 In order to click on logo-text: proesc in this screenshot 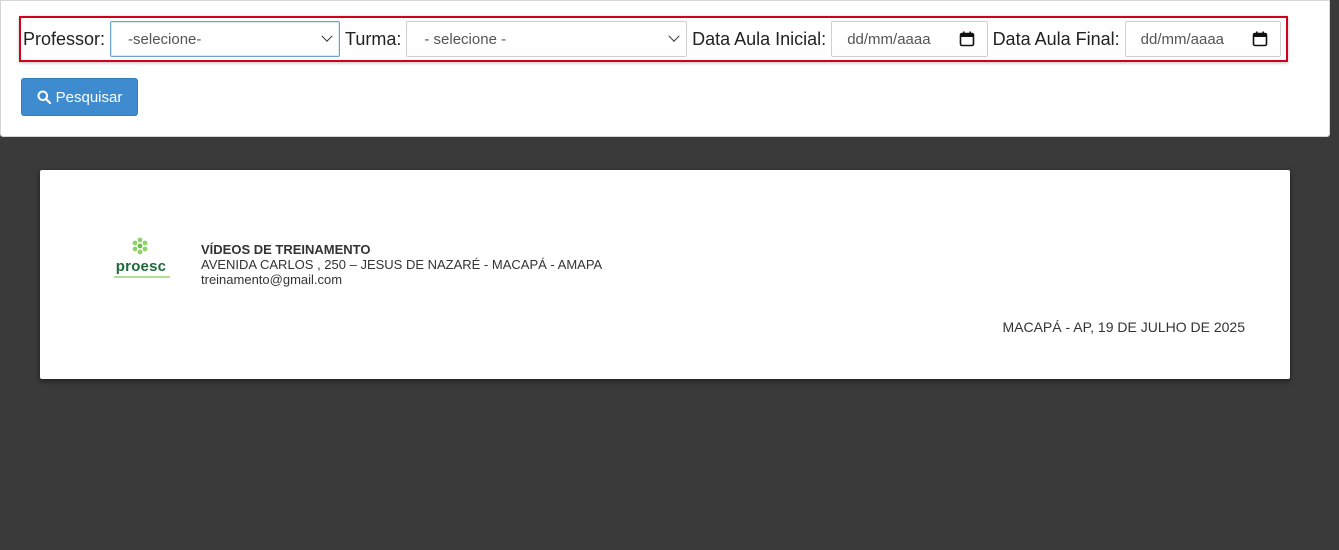, I will do `click(141, 266)`.